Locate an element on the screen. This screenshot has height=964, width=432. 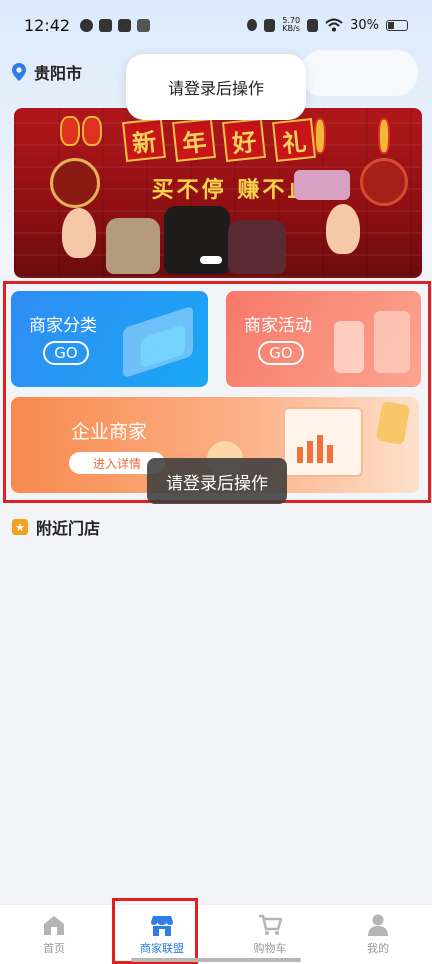
status-time: 12:42 is located at coordinates (47, 25).